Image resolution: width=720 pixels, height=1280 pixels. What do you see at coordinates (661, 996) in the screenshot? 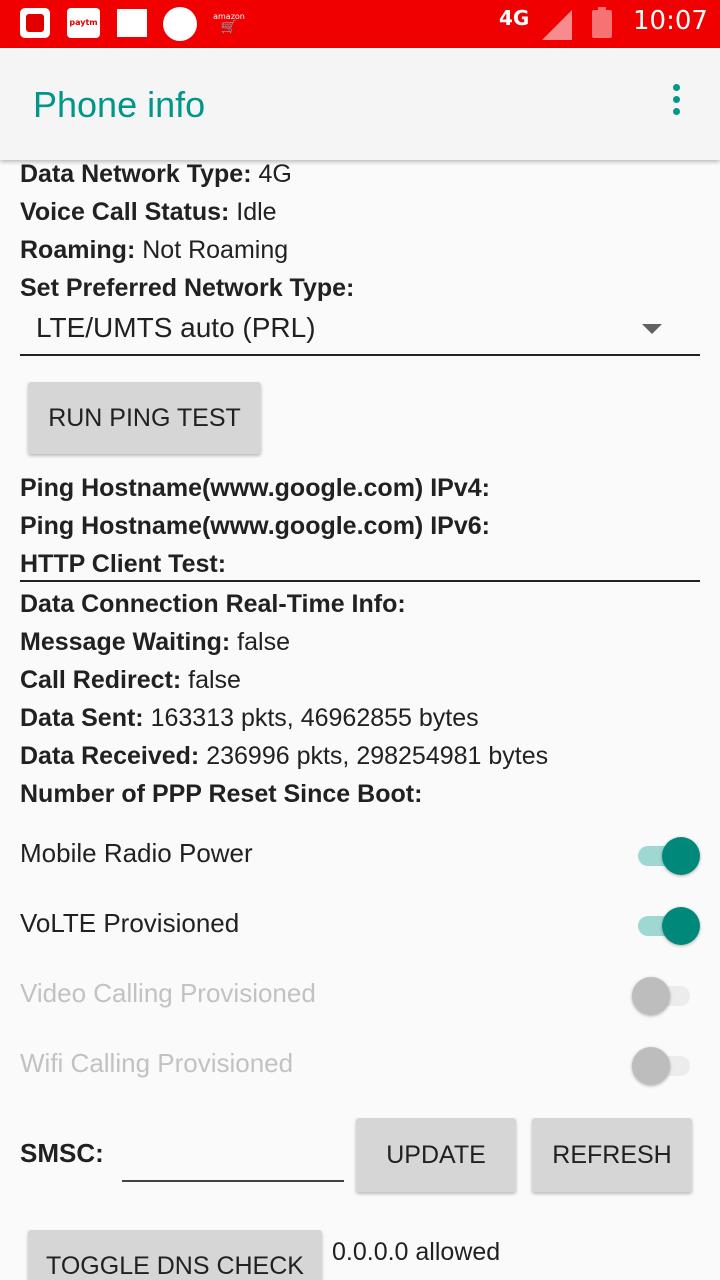
I see `video-calling-switch` at bounding box center [661, 996].